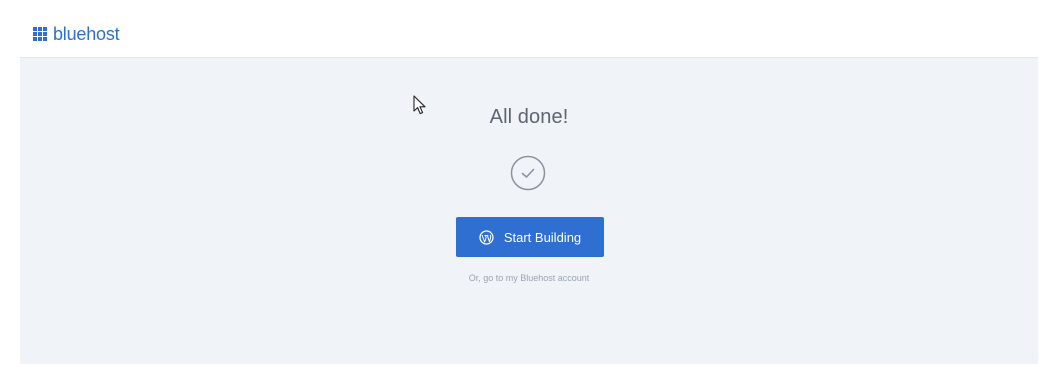 This screenshot has height=380, width=1058. Describe the element at coordinates (529, 117) in the screenshot. I see `page-title: All done!` at that location.